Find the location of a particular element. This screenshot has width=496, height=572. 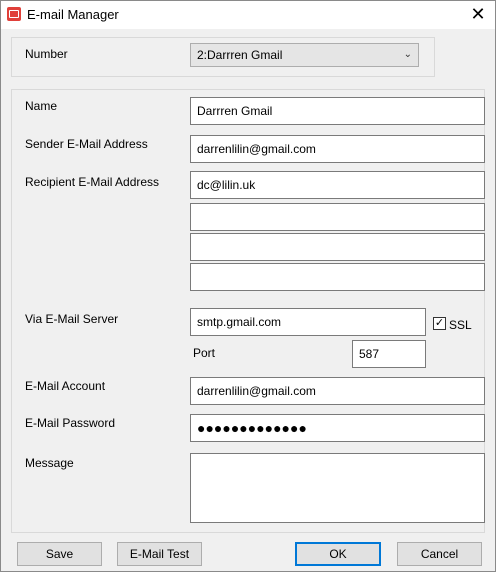

account-field: darrenlilin@gmail.com is located at coordinates (337, 391).